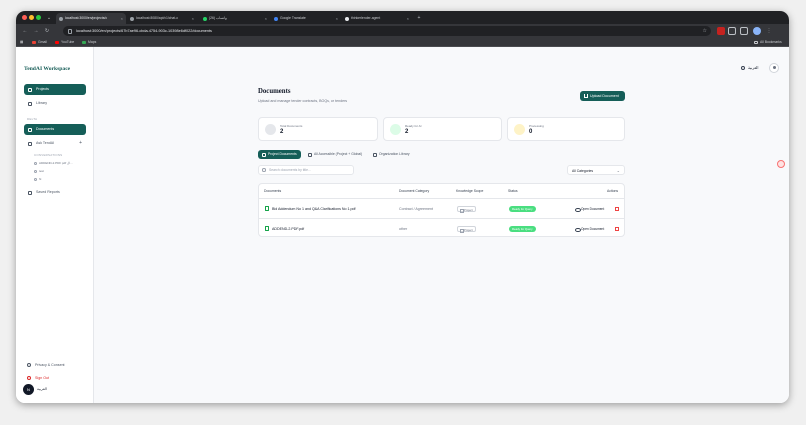  Describe the element at coordinates (596, 170) in the screenshot. I see `category-select: All Categories ⌄` at that location.